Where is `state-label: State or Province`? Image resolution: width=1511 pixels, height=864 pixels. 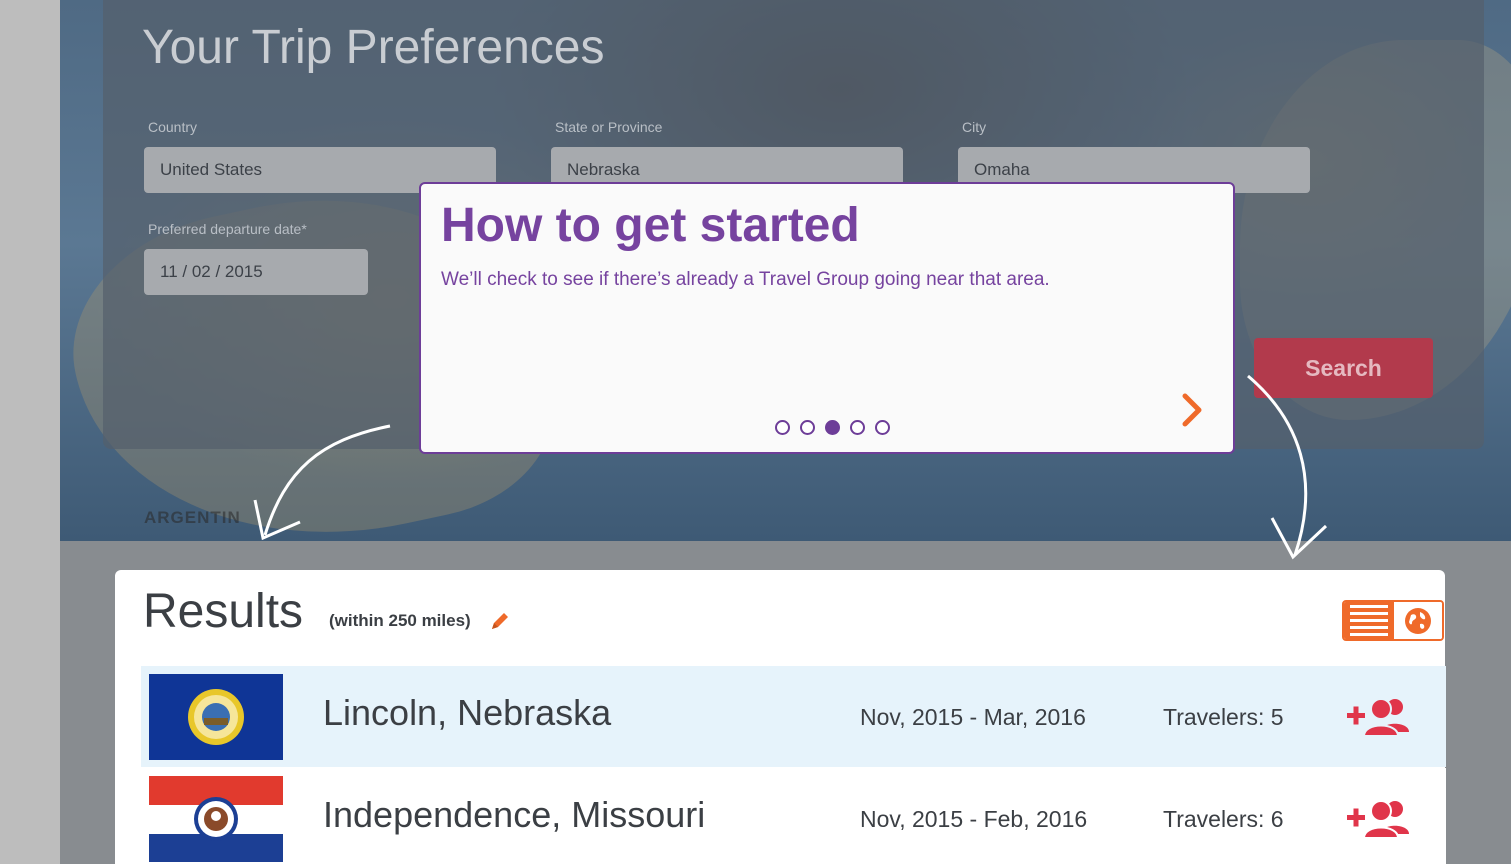
state-label: State or Province is located at coordinates (609, 127).